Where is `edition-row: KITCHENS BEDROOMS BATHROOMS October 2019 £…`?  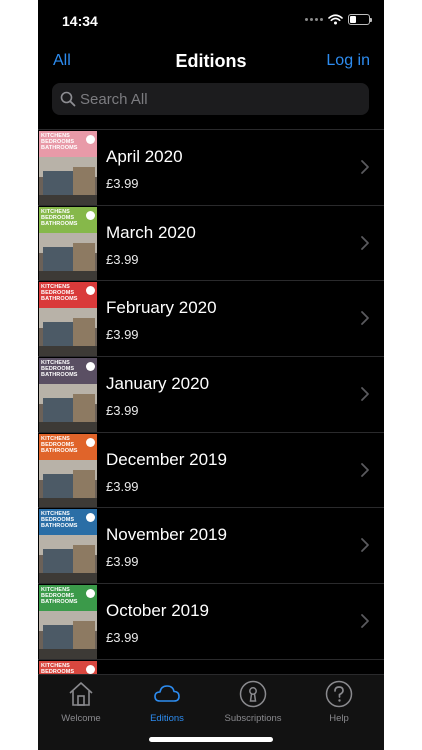 edition-row: KITCHENS BEDROOMS BATHROOMS October 2019 £… is located at coordinates (211, 621).